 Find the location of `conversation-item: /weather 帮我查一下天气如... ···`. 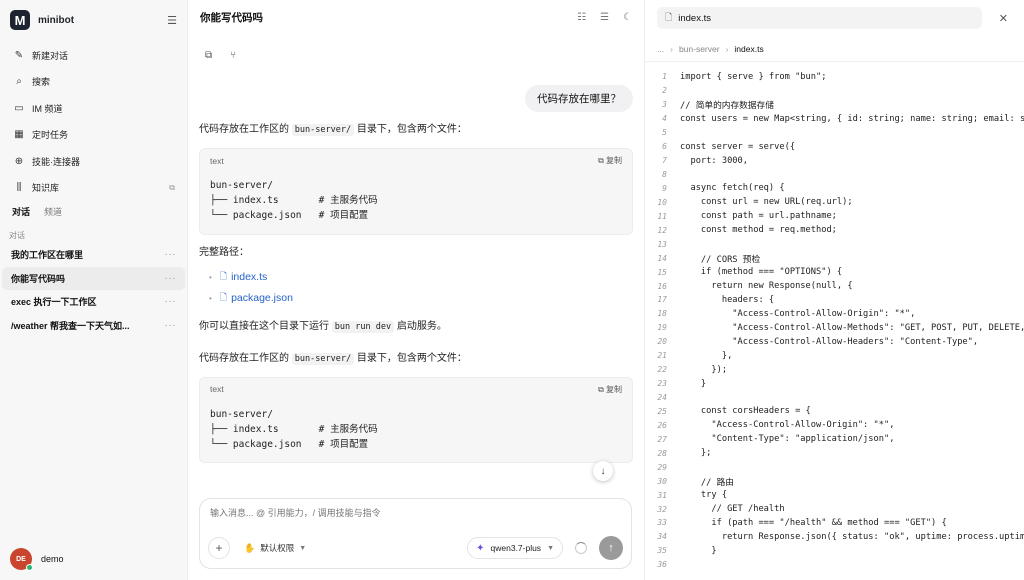

conversation-item: /weather 帮我查一下天气如... ··· is located at coordinates (93, 326).